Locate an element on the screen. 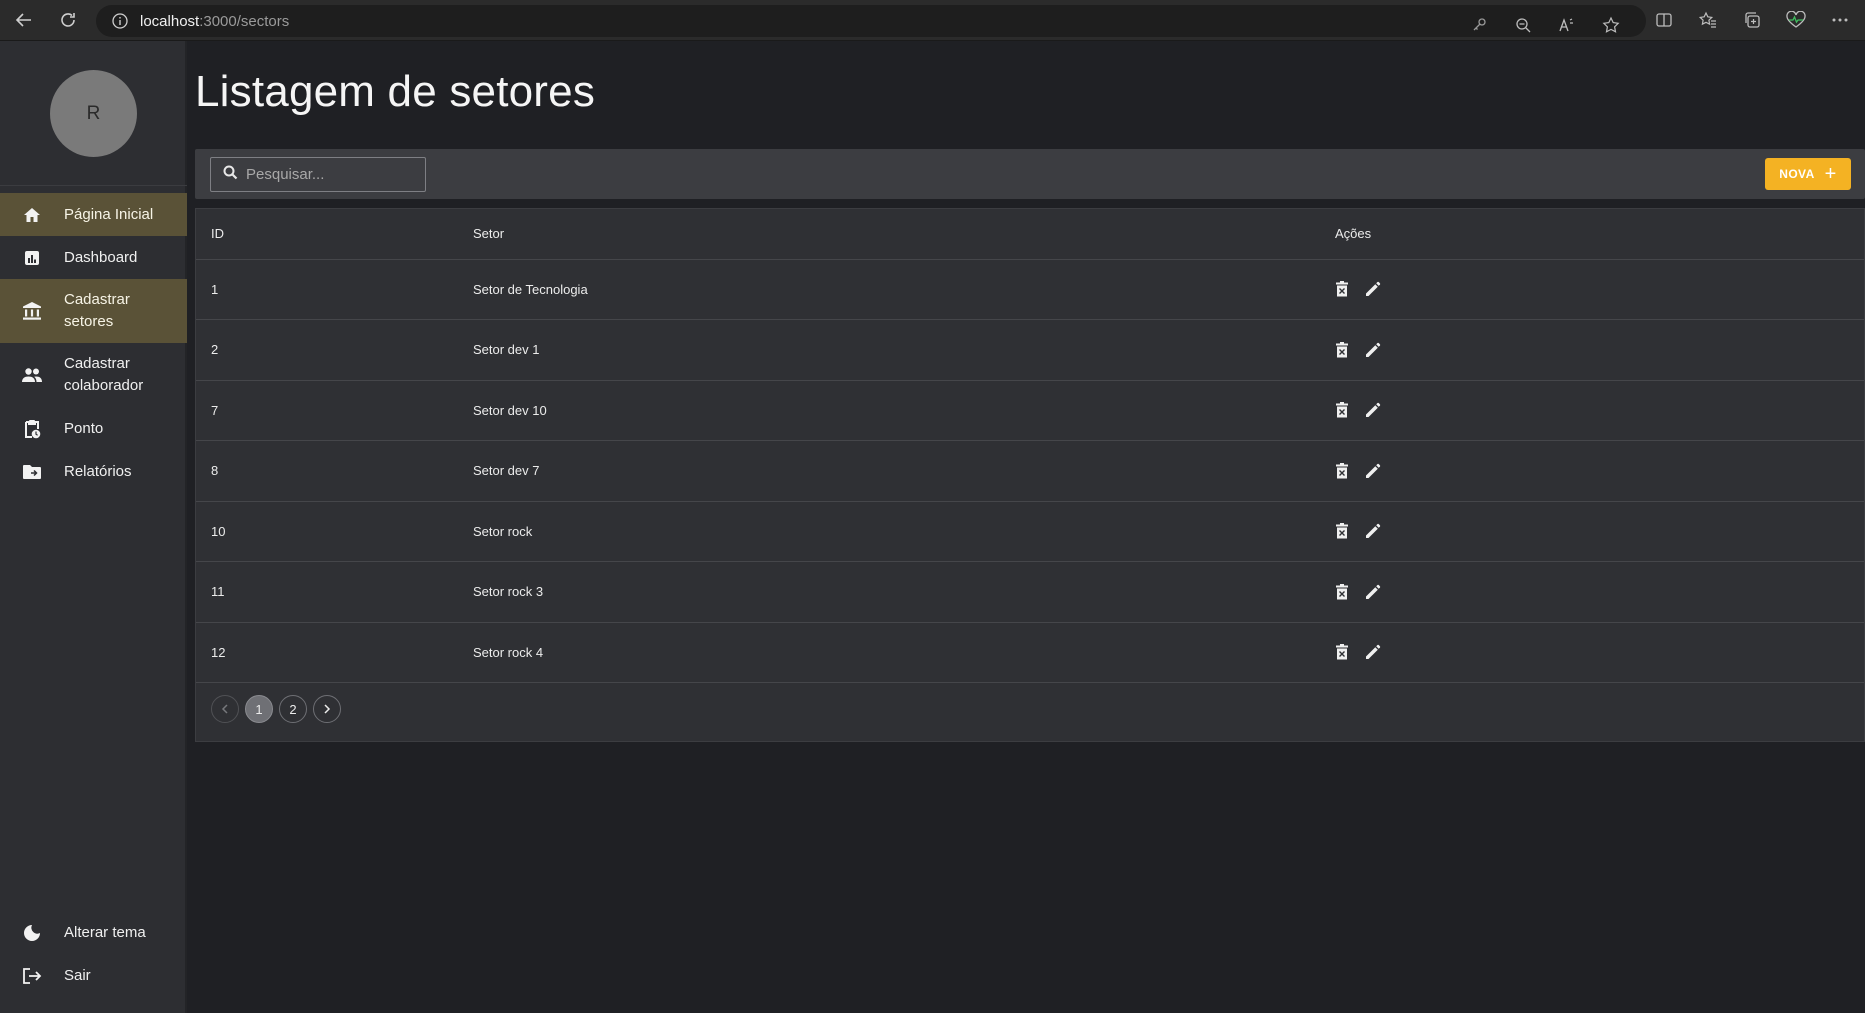 The image size is (1865, 1013). cell-sector: Setor dev 7 is located at coordinates (889, 471).